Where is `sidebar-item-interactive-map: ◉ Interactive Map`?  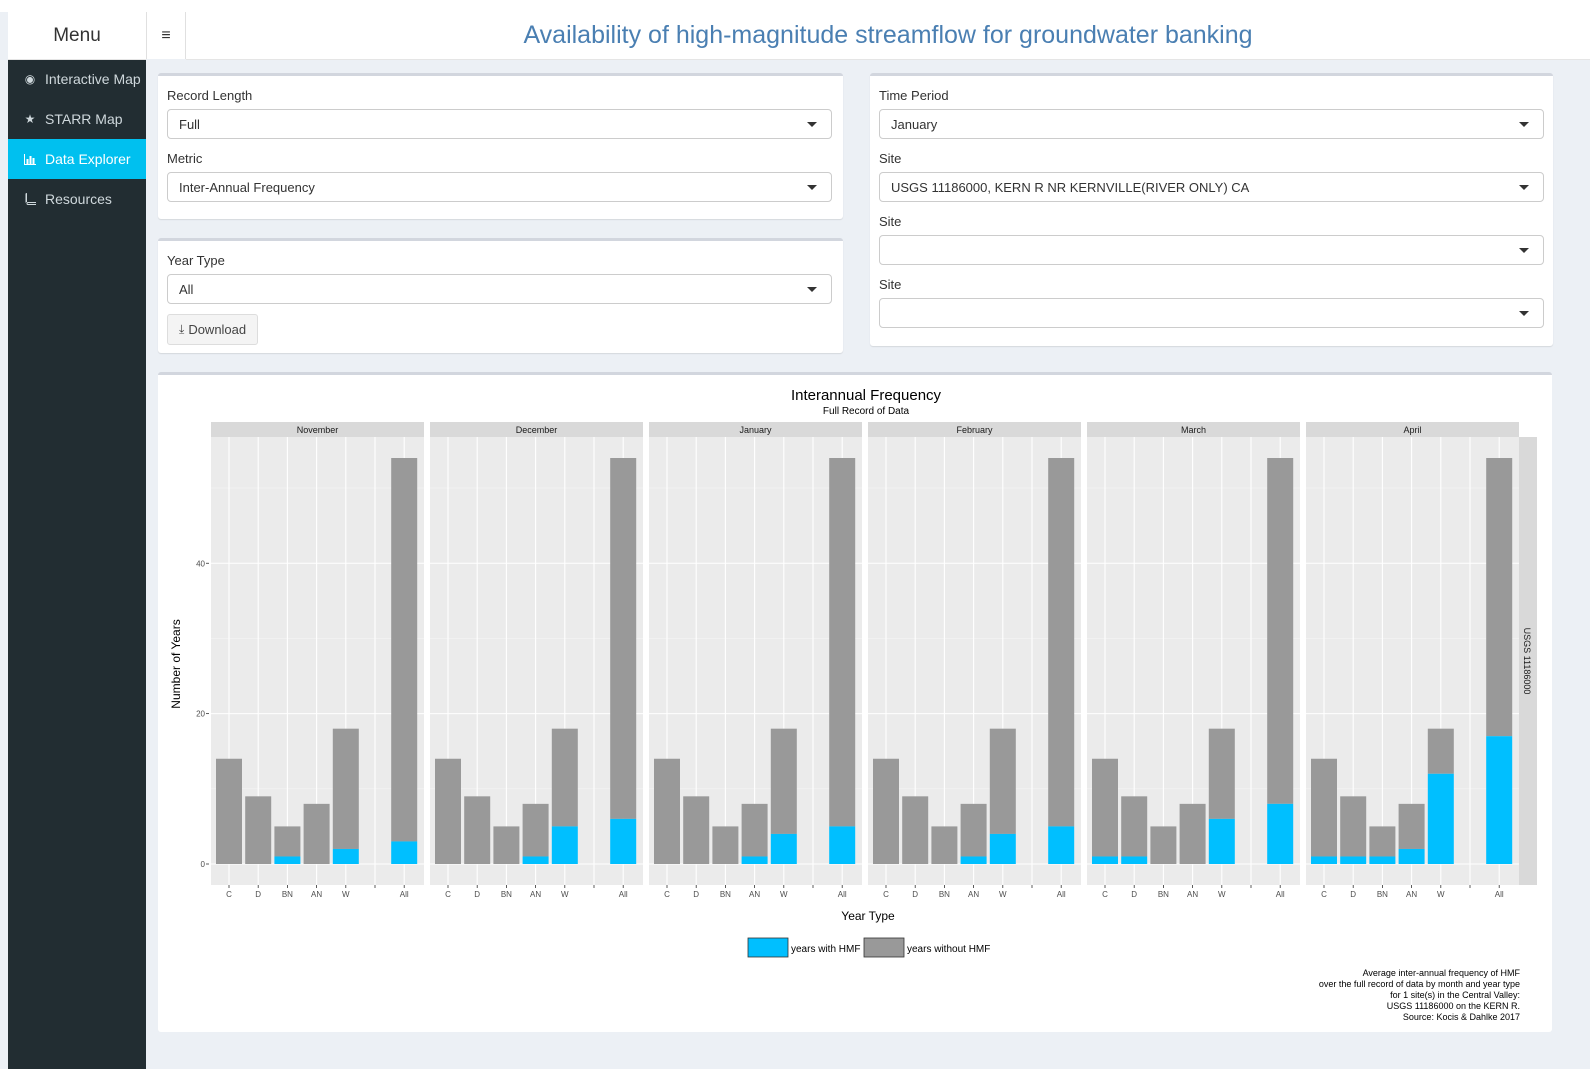
sidebar-item-interactive-map: ◉ Interactive Map is located at coordinates (77, 79).